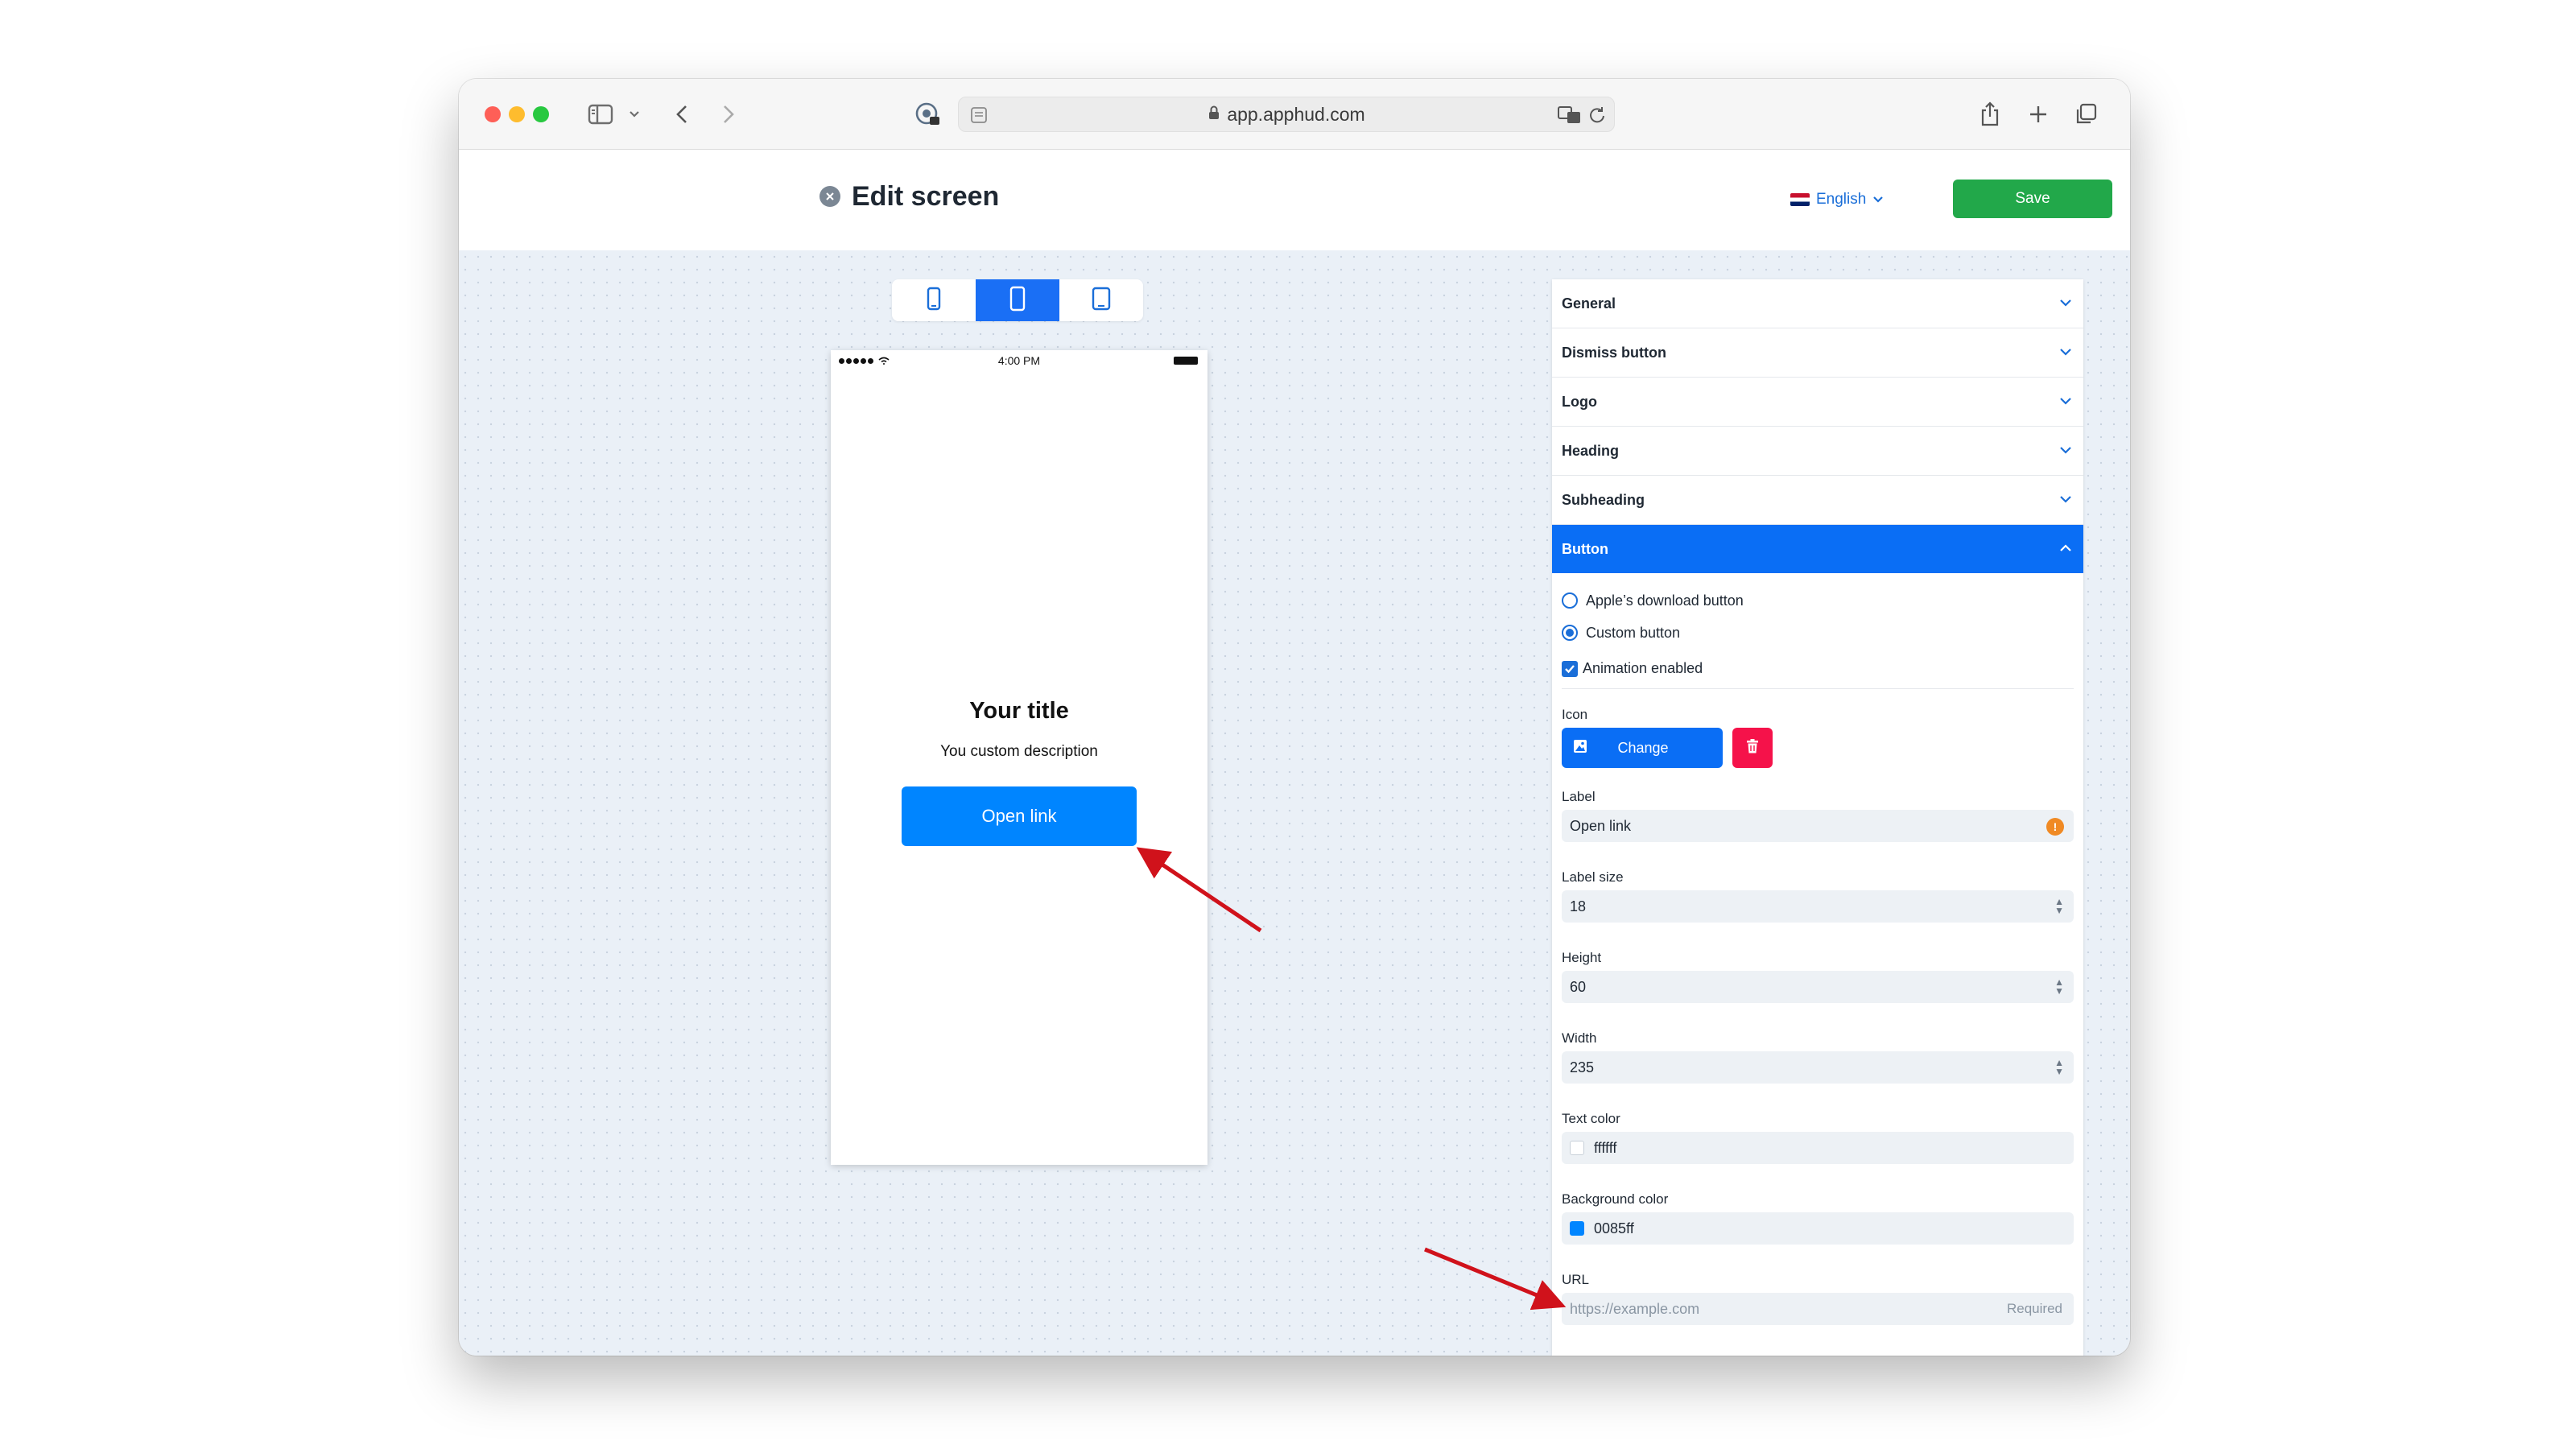 Image resolution: width=2576 pixels, height=1449 pixels. What do you see at coordinates (1576, 1279) in the screenshot?
I see `url-field-label: URL` at bounding box center [1576, 1279].